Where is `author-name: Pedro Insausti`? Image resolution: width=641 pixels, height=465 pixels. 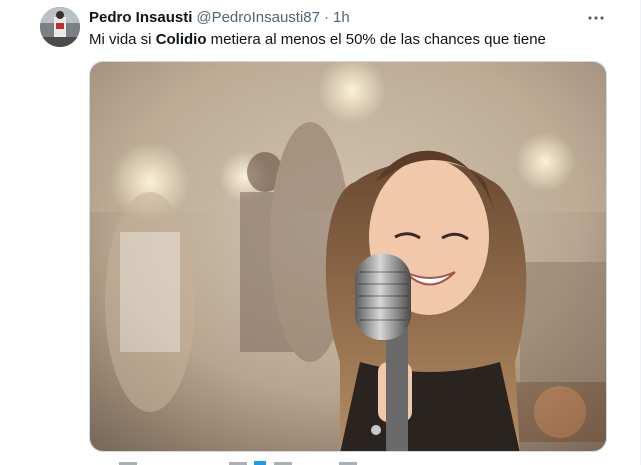
author-name: Pedro Insausti is located at coordinates (140, 18).